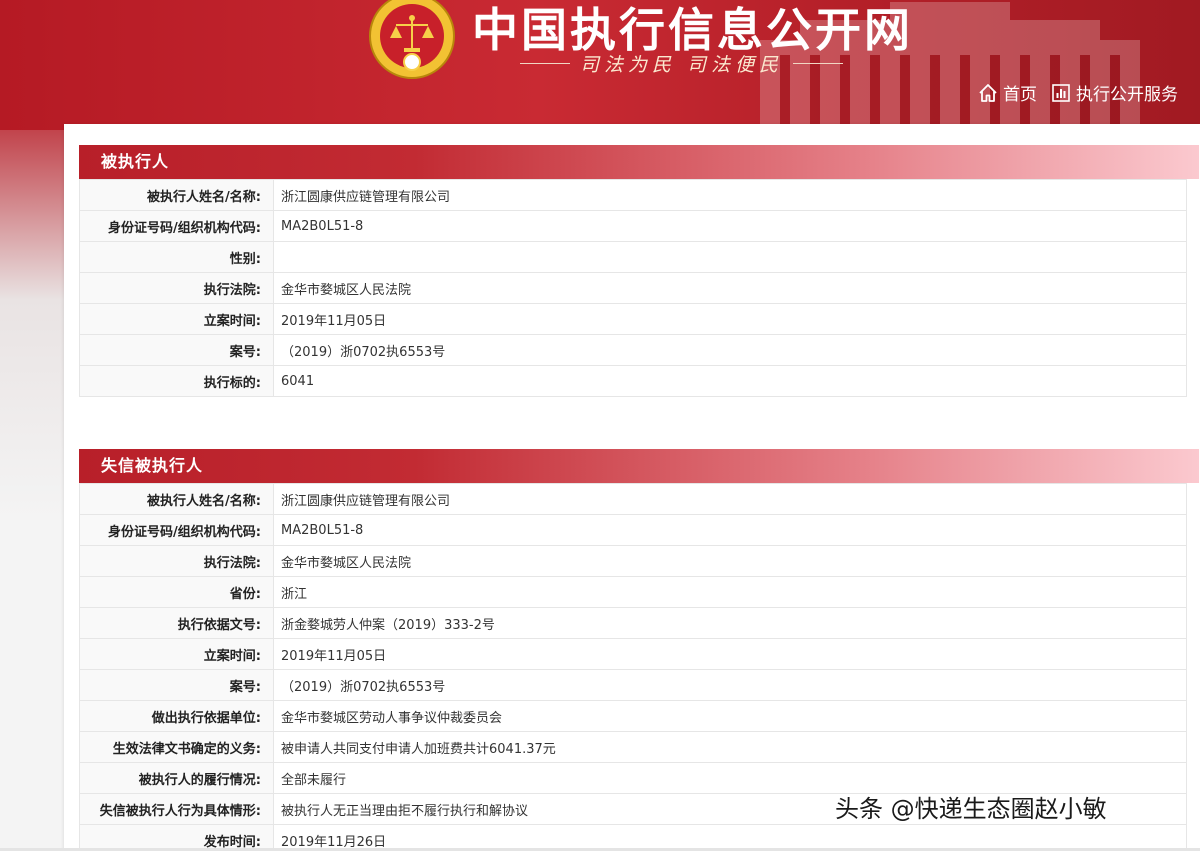 The height and width of the screenshot is (851, 1200). I want to click on nav-execution-service-link: 执行公开服务, so click(1114, 92).